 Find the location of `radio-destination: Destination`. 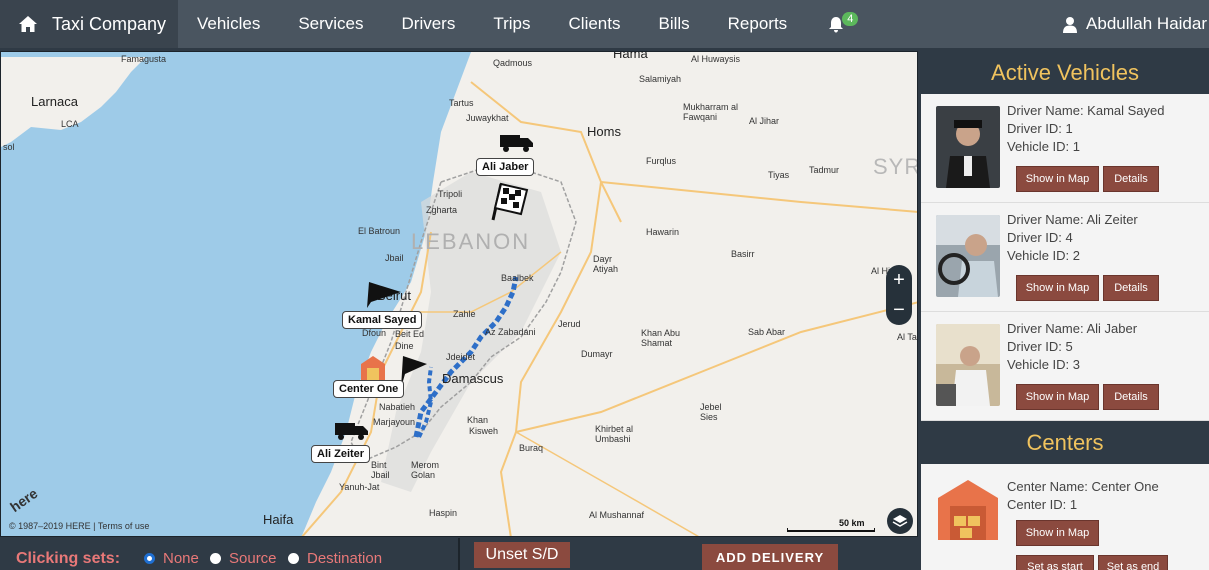

radio-destination: Destination is located at coordinates (335, 558).